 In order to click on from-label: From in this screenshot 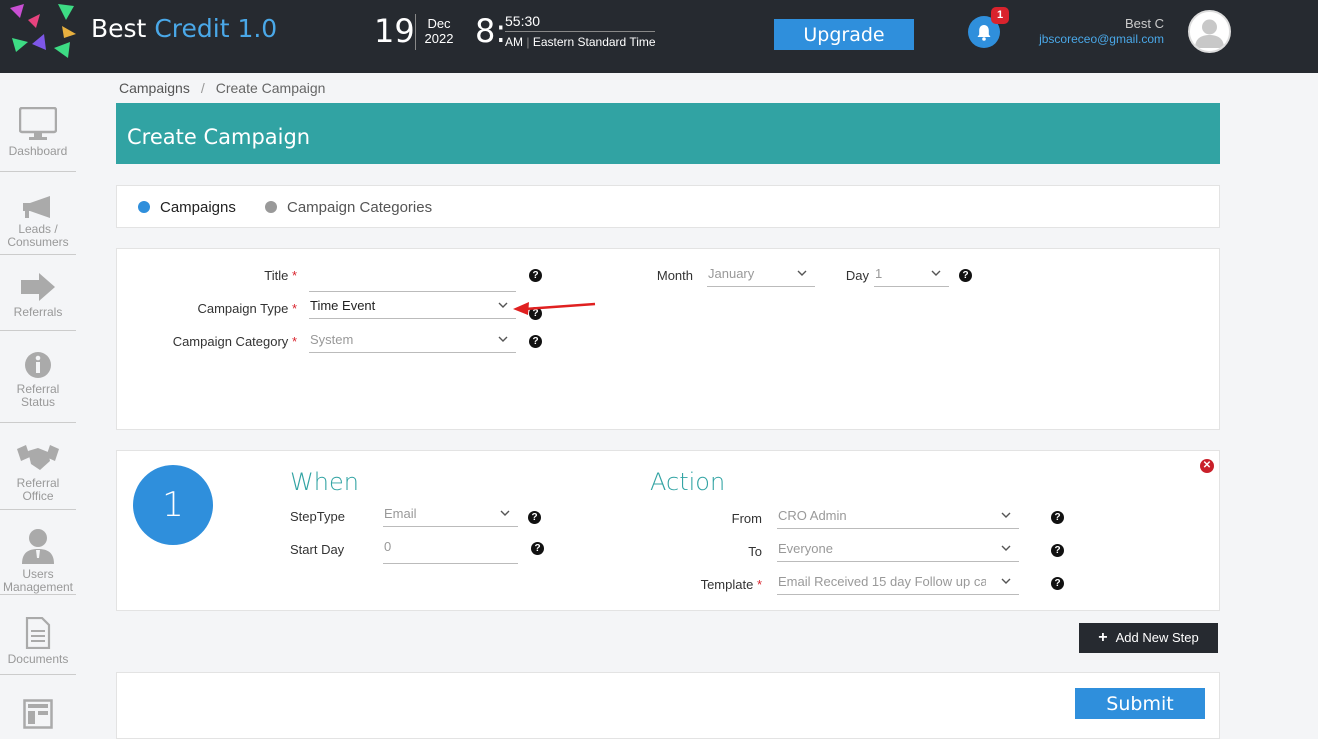, I will do `click(746, 518)`.